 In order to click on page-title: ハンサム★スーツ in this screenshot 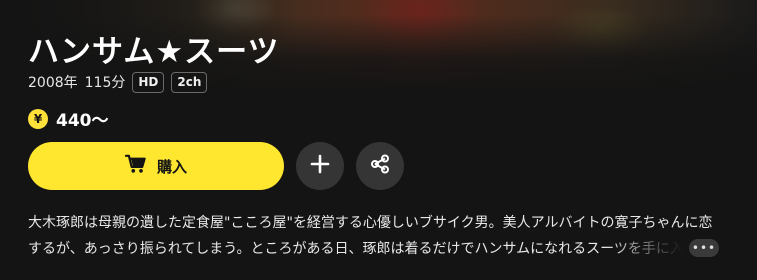, I will do `click(154, 52)`.